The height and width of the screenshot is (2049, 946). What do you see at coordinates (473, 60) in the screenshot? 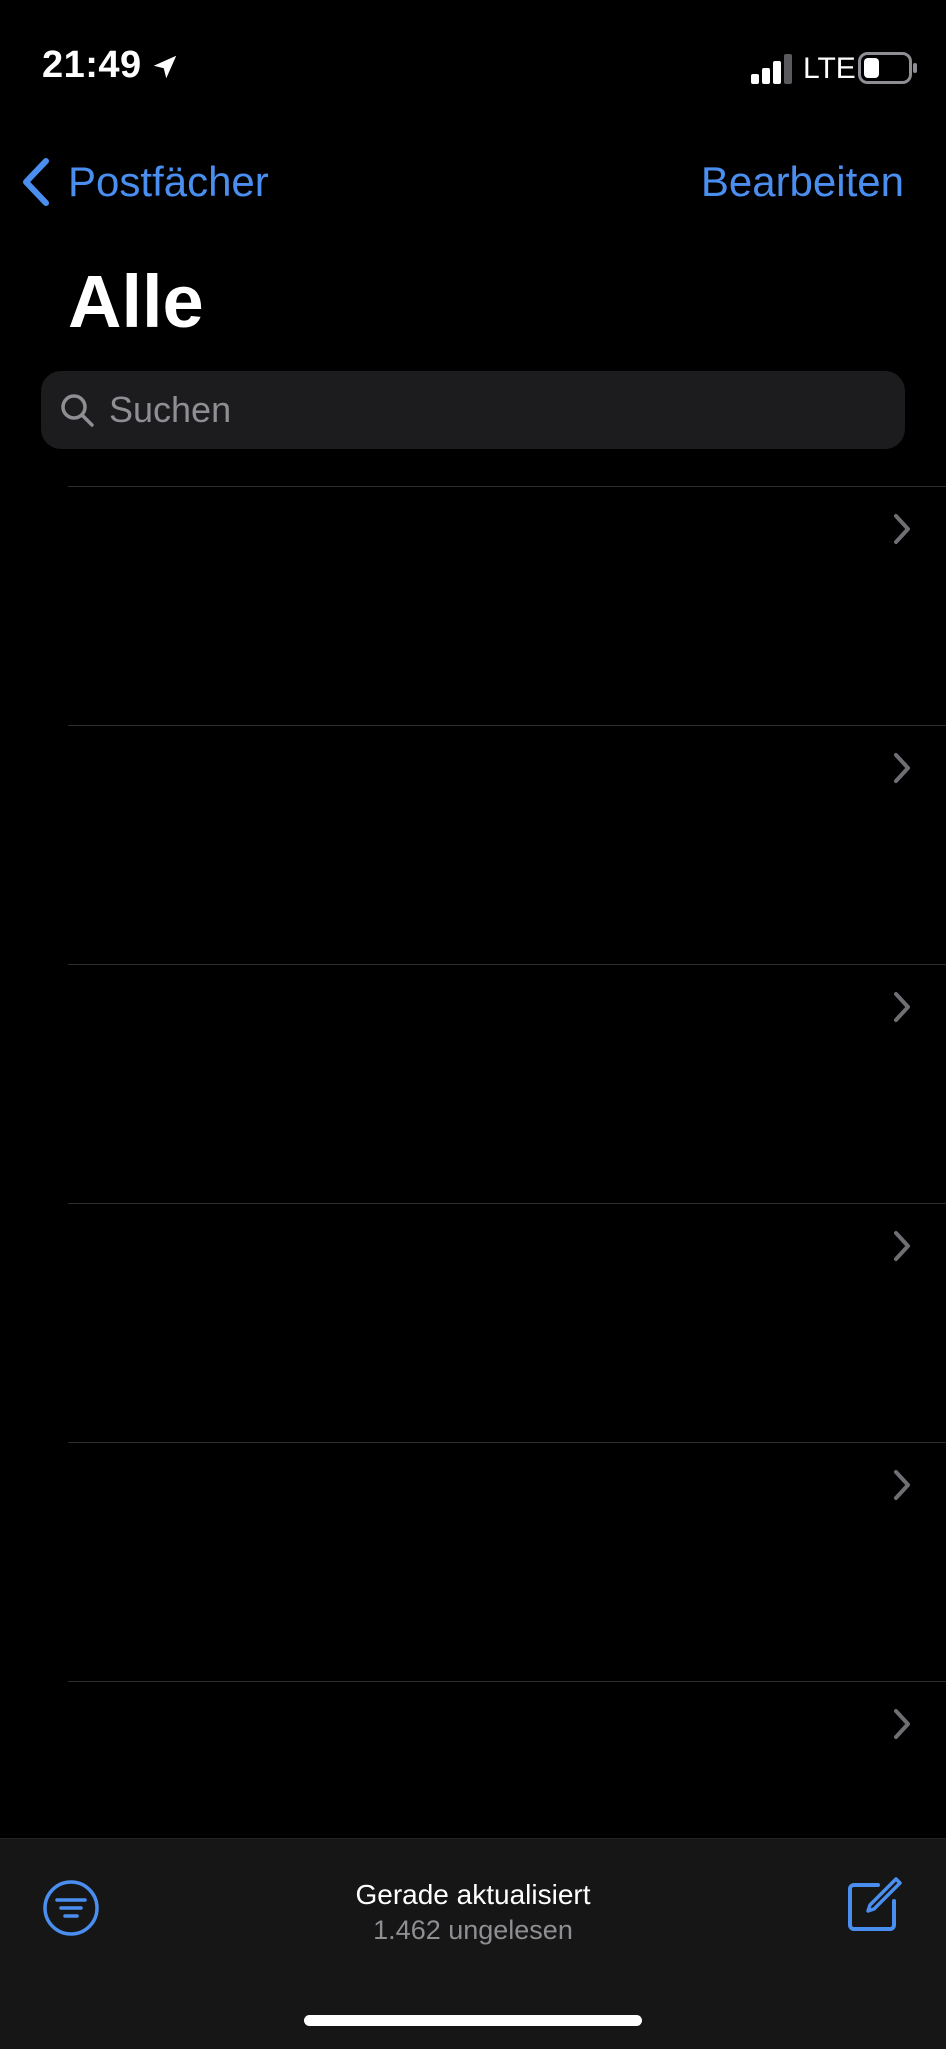
I see `status-bar: 21:49 LTE` at bounding box center [473, 60].